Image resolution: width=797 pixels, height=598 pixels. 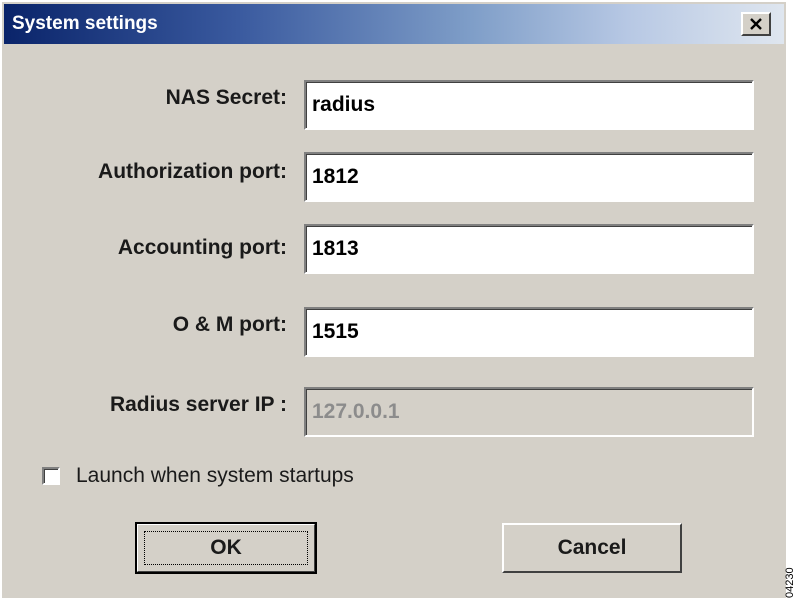 I want to click on checkbox-box, so click(x=51, y=476).